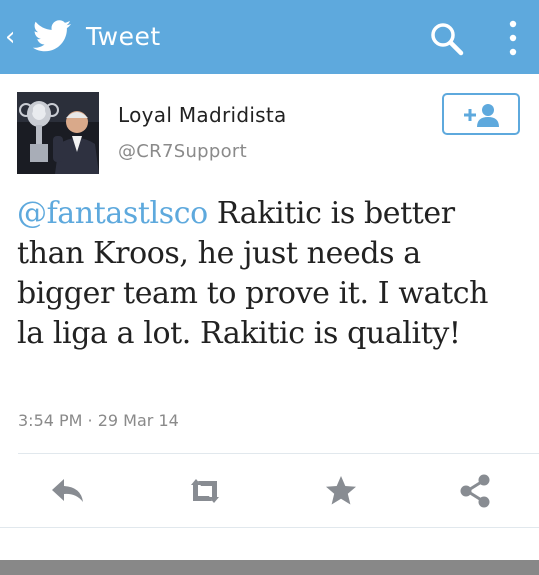 The image size is (539, 575). Describe the element at coordinates (475, 491) in the screenshot. I see `share-icon` at that location.